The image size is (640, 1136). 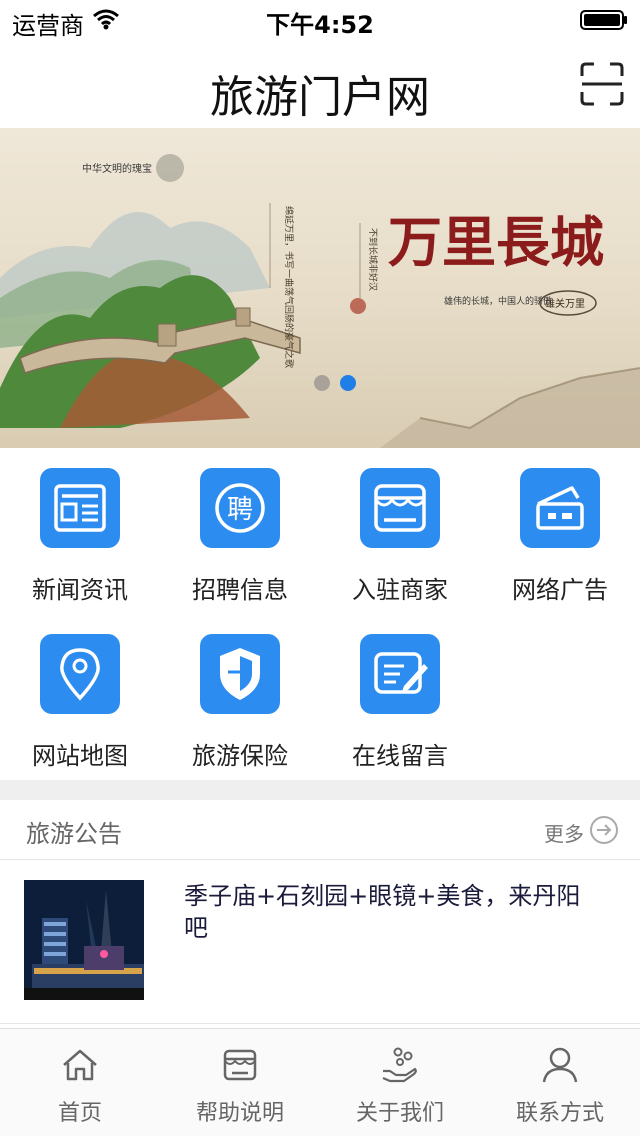 I want to click on tab-home: 首页, so click(x=80, y=1082).